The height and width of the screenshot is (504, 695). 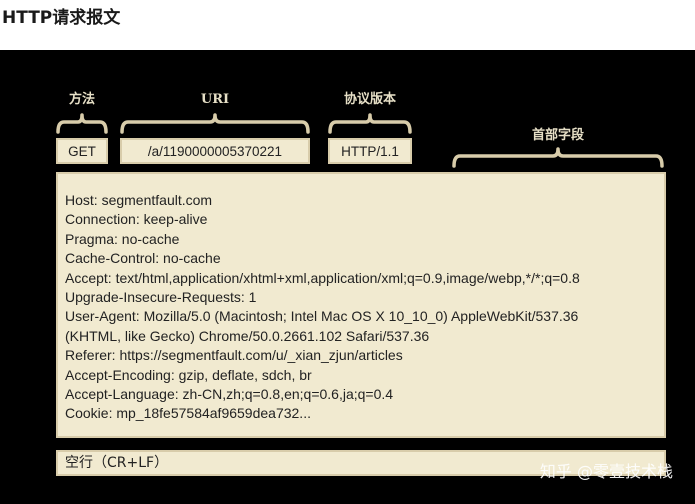 What do you see at coordinates (143, 258) in the screenshot?
I see `header-line: Cache-Control: no-cache` at bounding box center [143, 258].